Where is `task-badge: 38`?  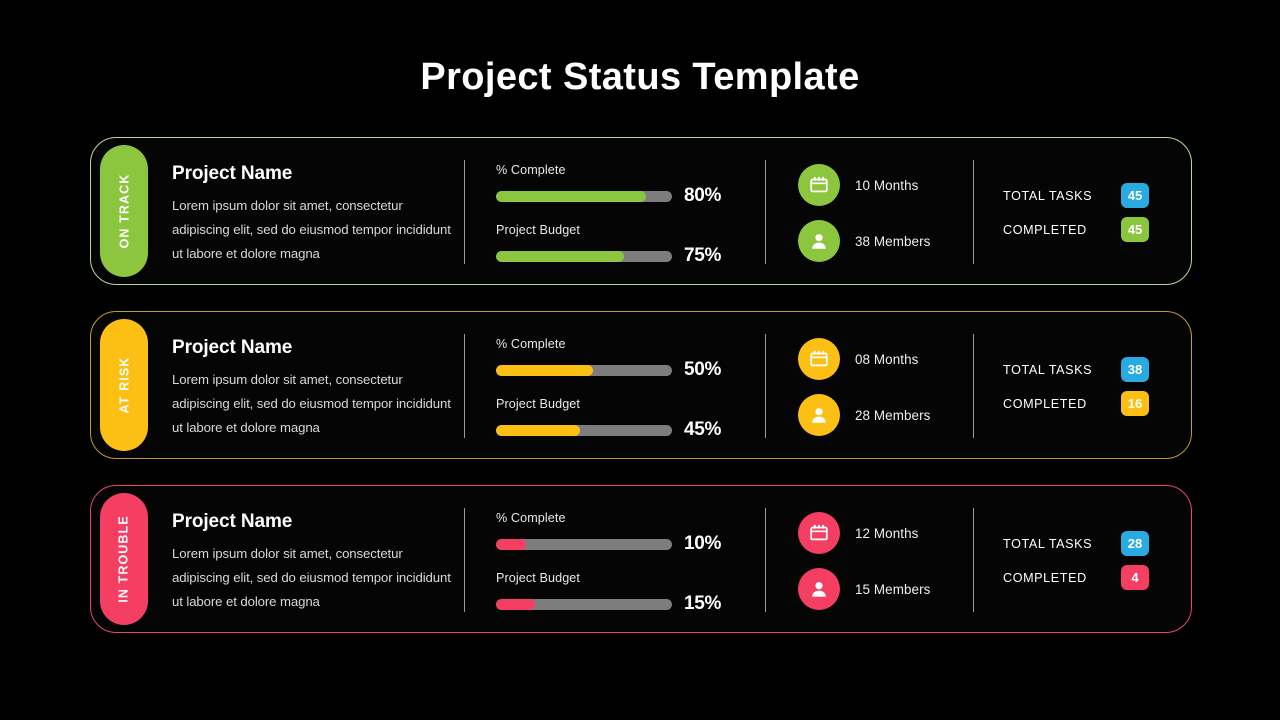 task-badge: 38 is located at coordinates (1135, 369).